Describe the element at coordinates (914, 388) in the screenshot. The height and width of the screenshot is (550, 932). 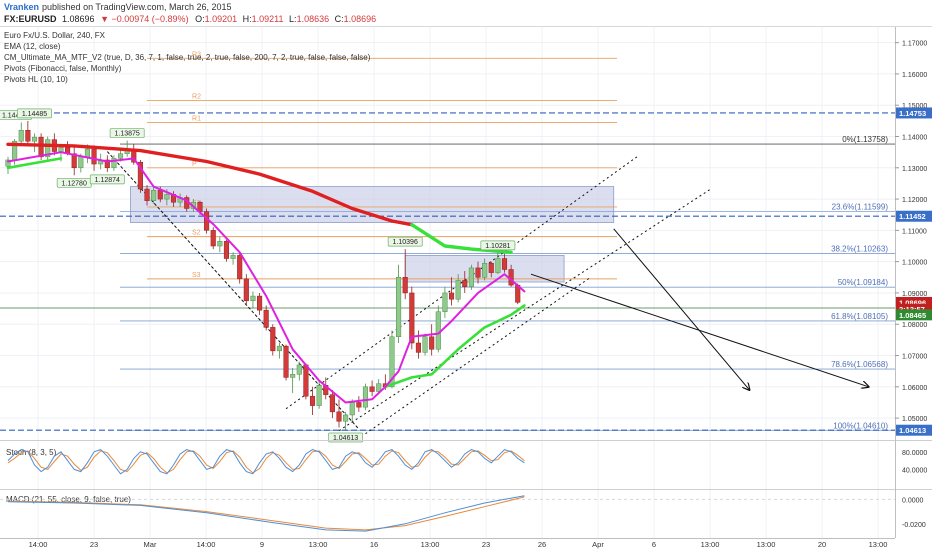
I see `price-axis-label: 1.06000` at that location.